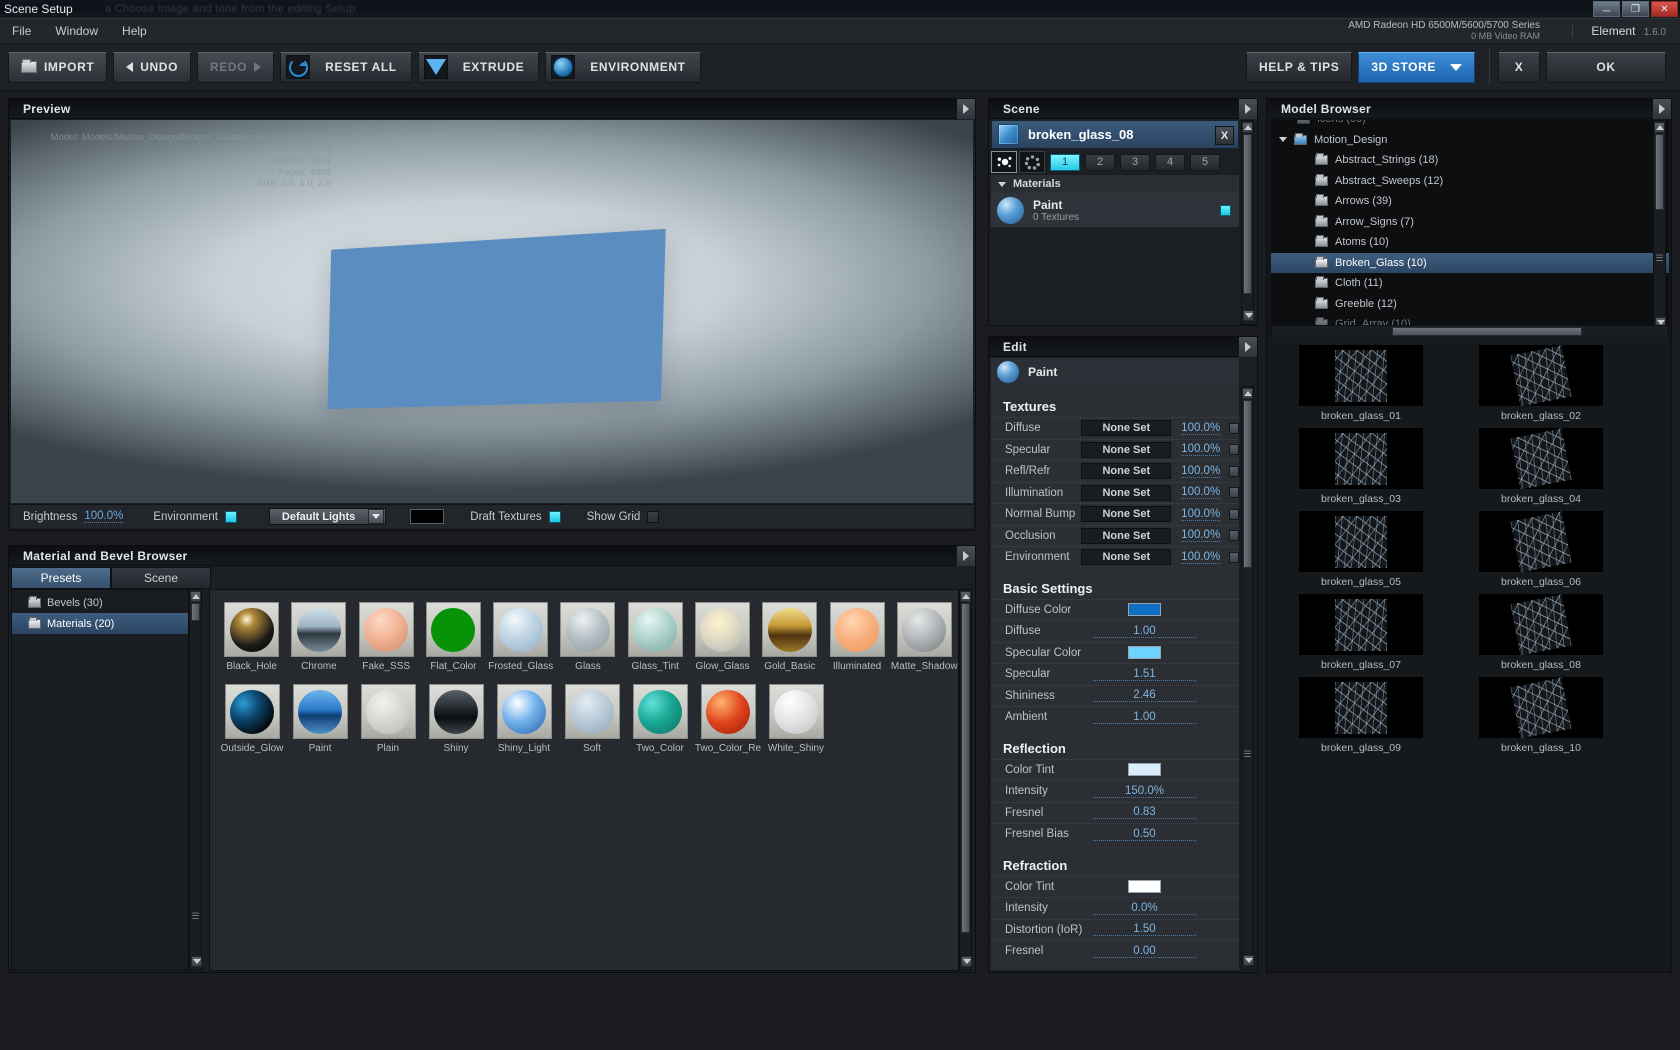 Image resolution: width=1680 pixels, height=1050 pixels. Describe the element at coordinates (653, 516) in the screenshot. I see `show-grid-checkbox` at that location.